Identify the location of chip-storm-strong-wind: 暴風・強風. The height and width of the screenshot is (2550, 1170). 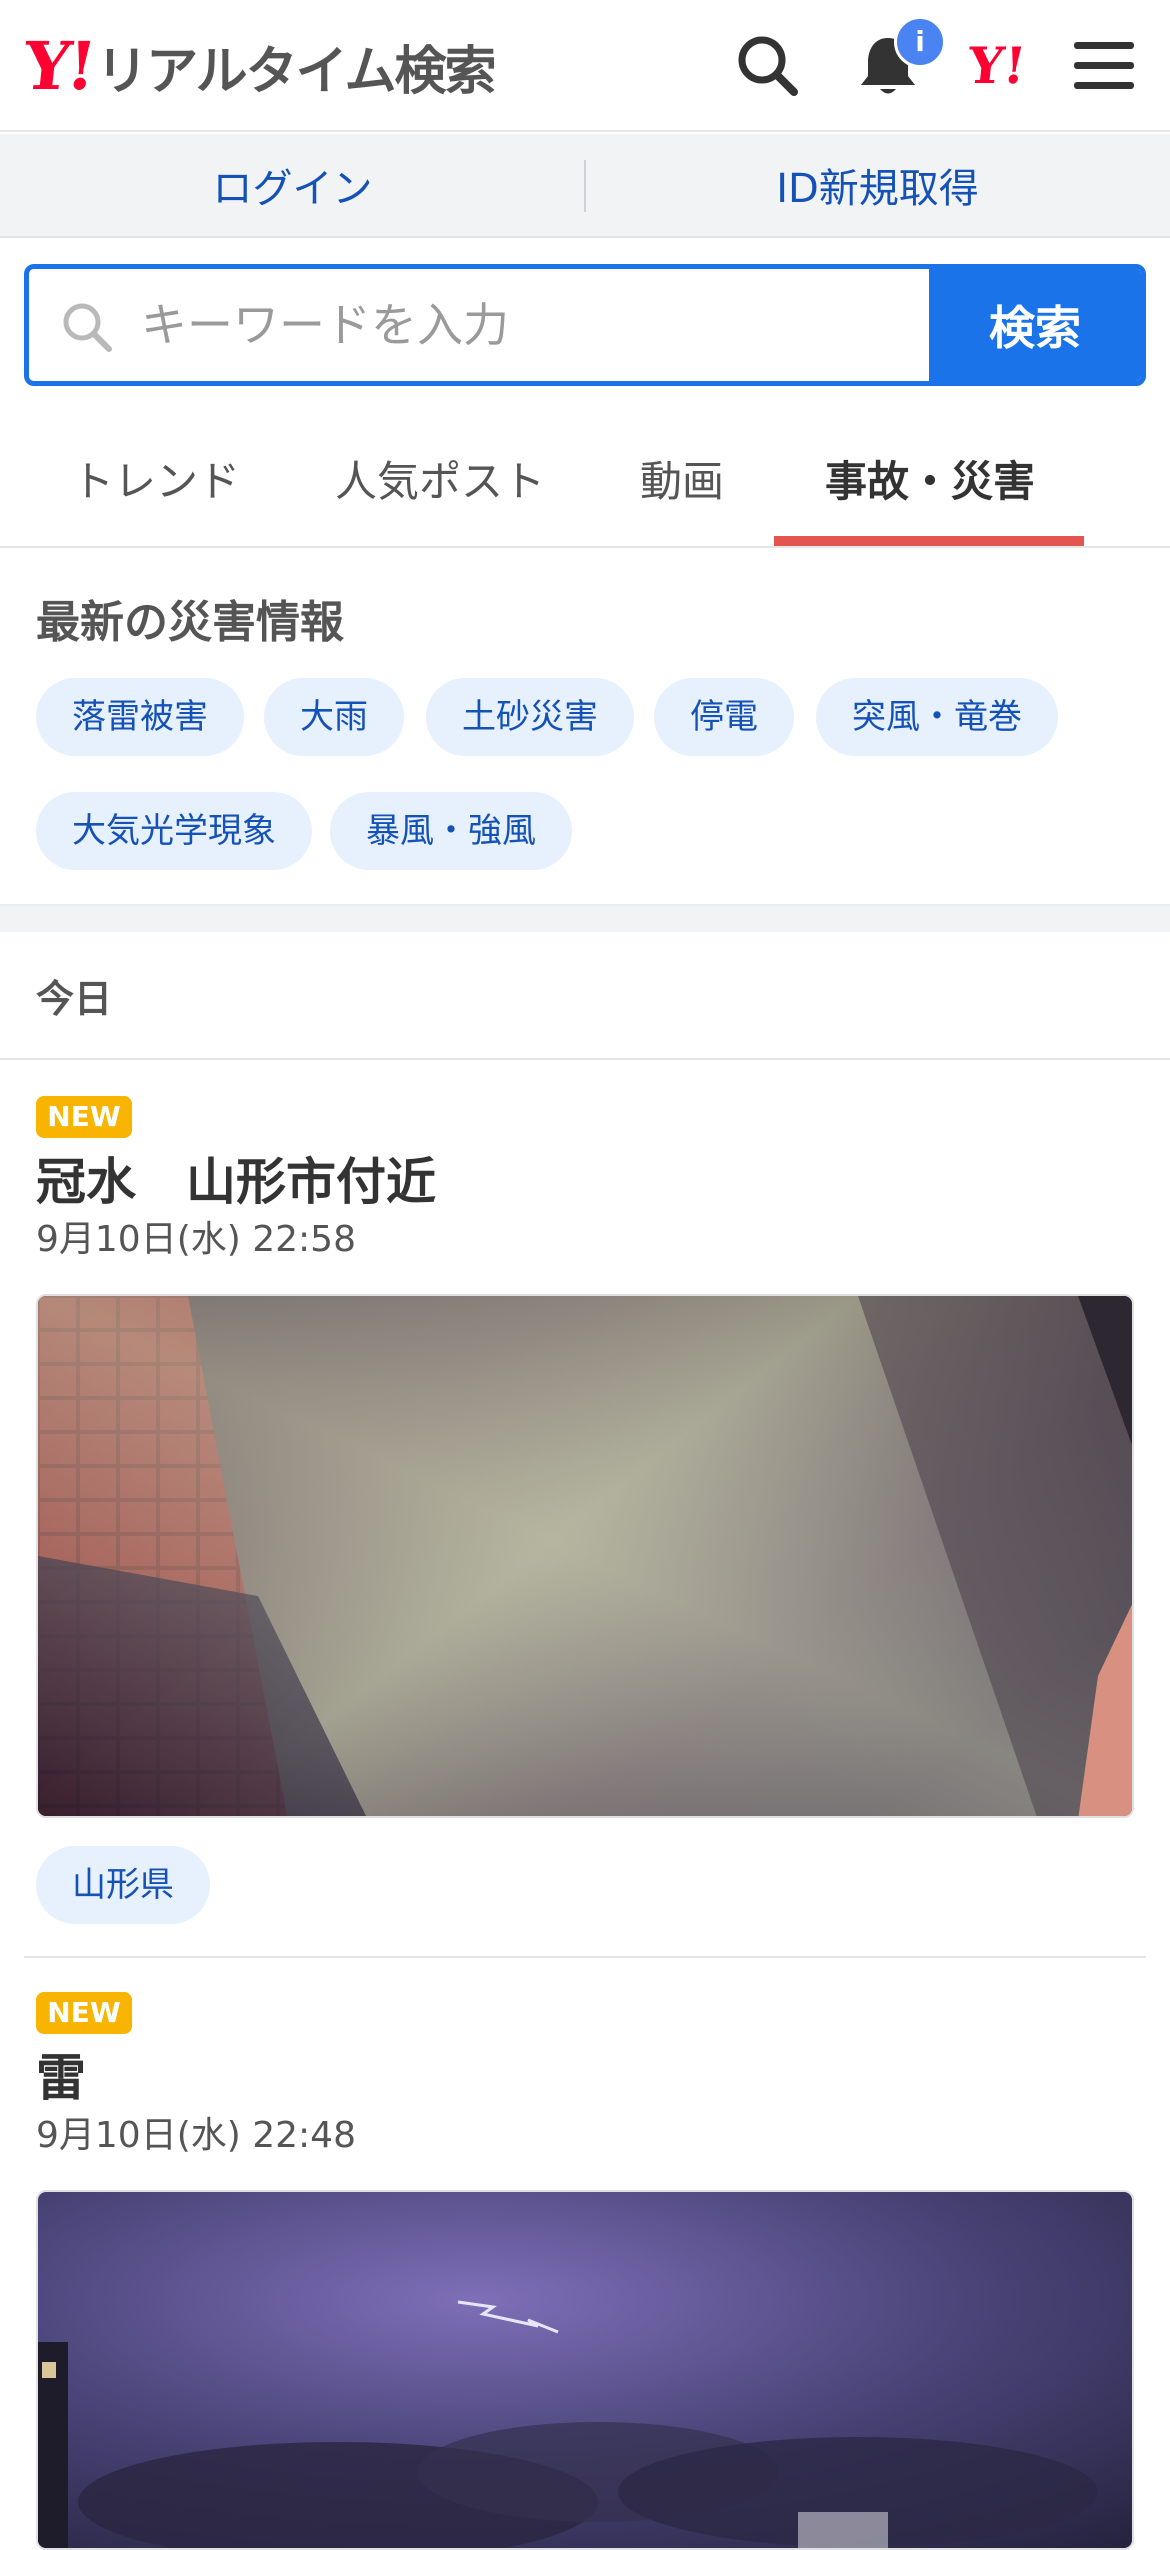
(451, 831).